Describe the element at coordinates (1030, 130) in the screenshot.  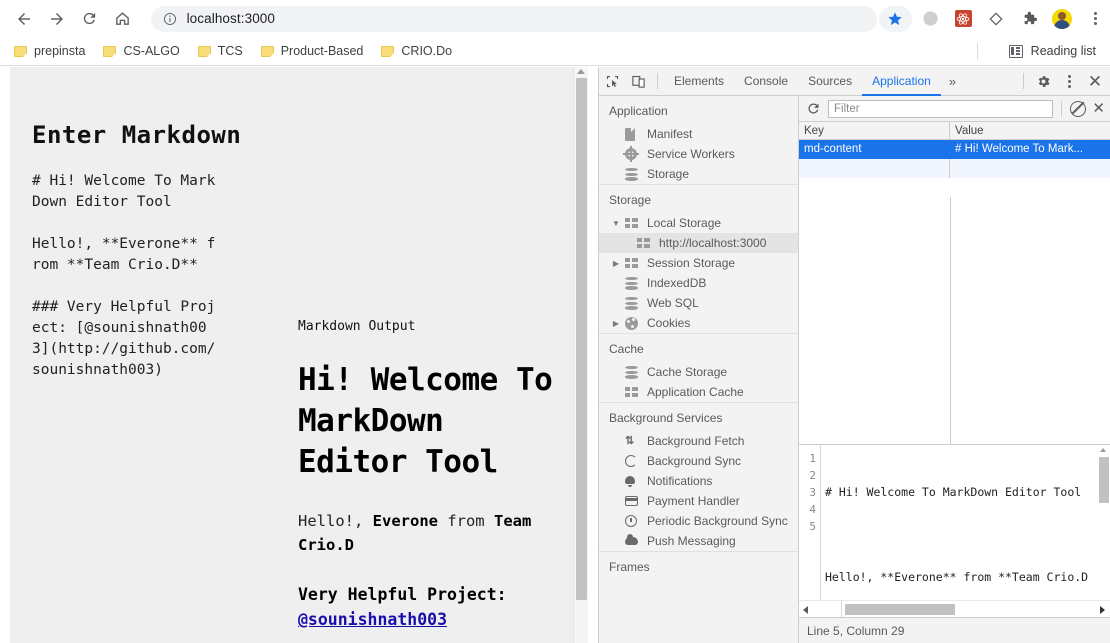
I see `column-header-value: Value` at that location.